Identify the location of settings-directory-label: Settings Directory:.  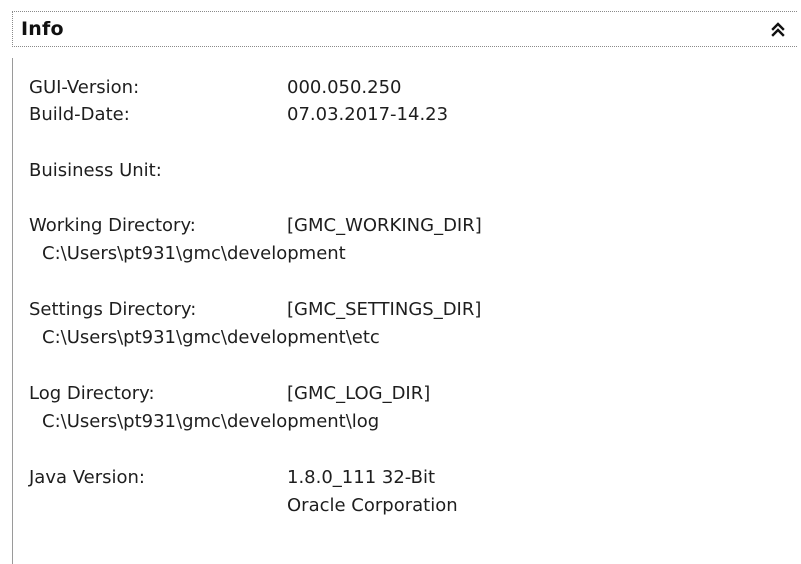
(113, 309).